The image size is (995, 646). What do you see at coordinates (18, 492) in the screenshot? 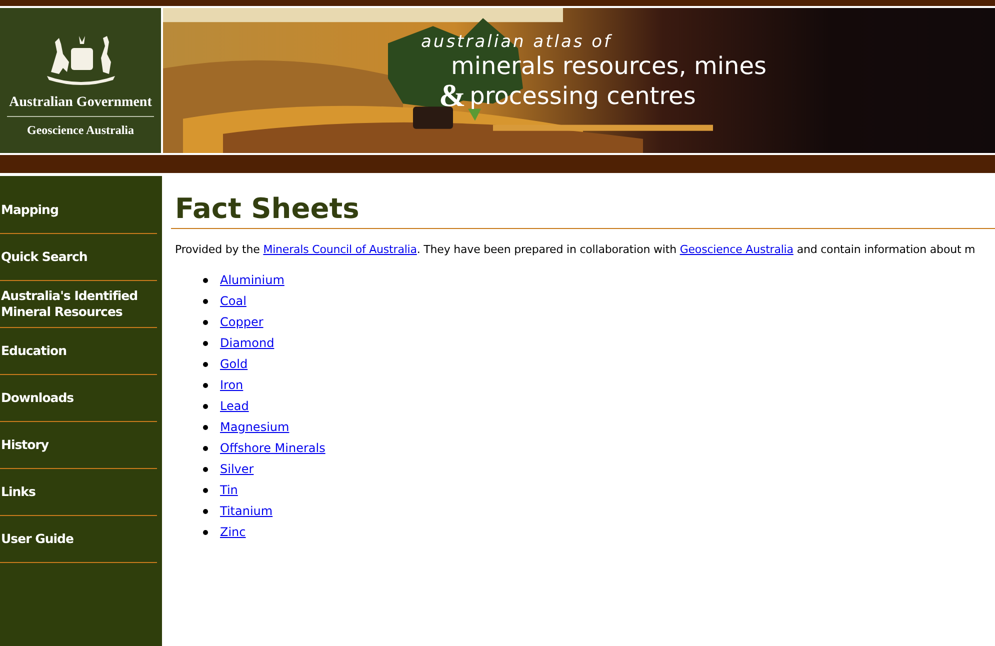
I see `sidebar-link: Links` at bounding box center [18, 492].